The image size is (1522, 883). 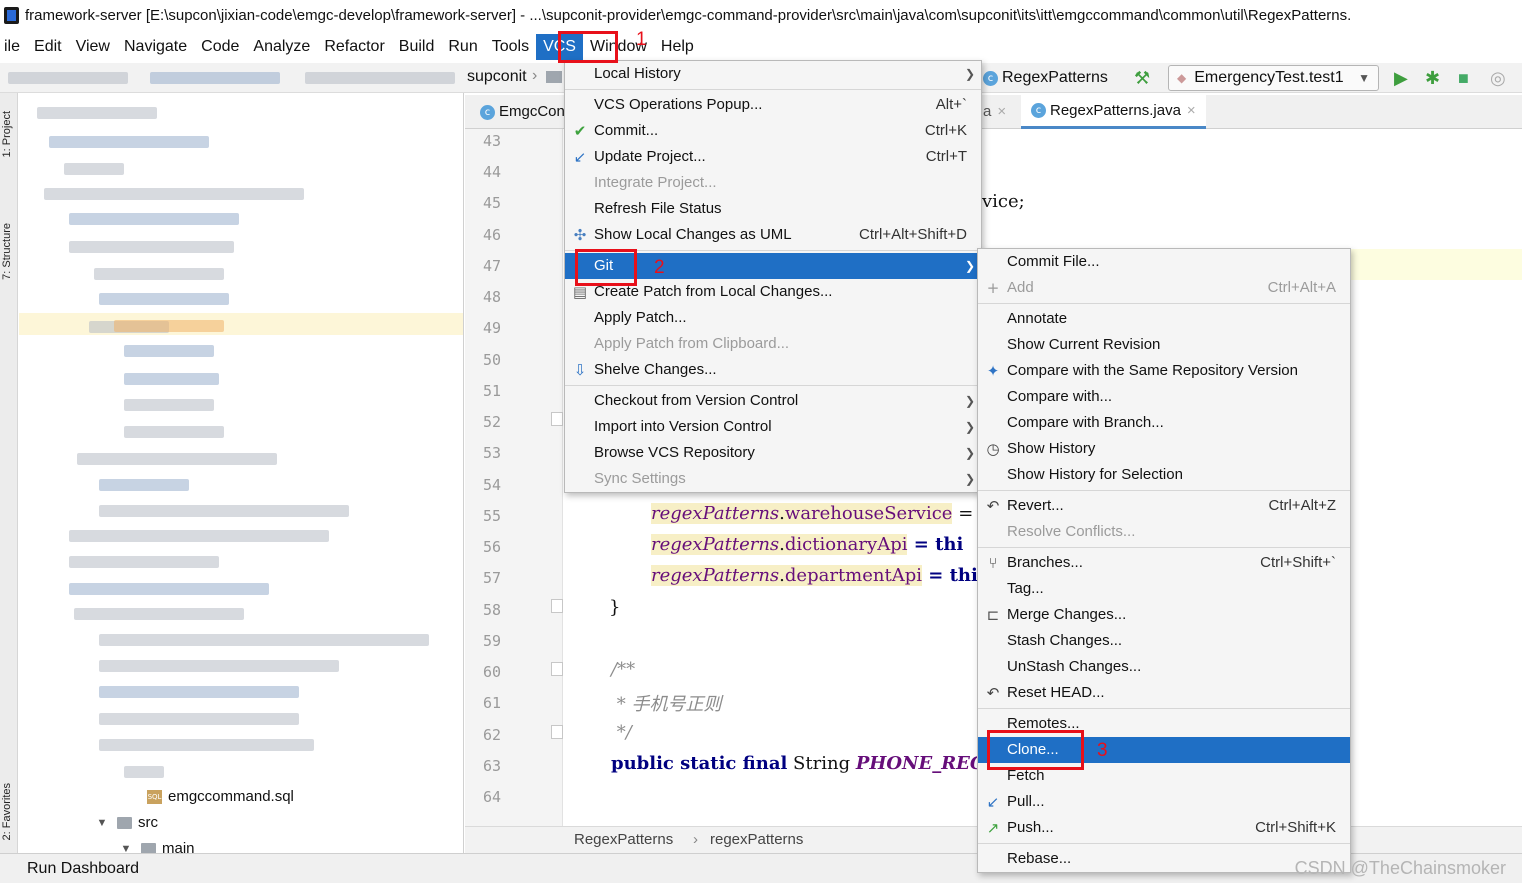 I want to click on menu-help: Help, so click(x=677, y=47).